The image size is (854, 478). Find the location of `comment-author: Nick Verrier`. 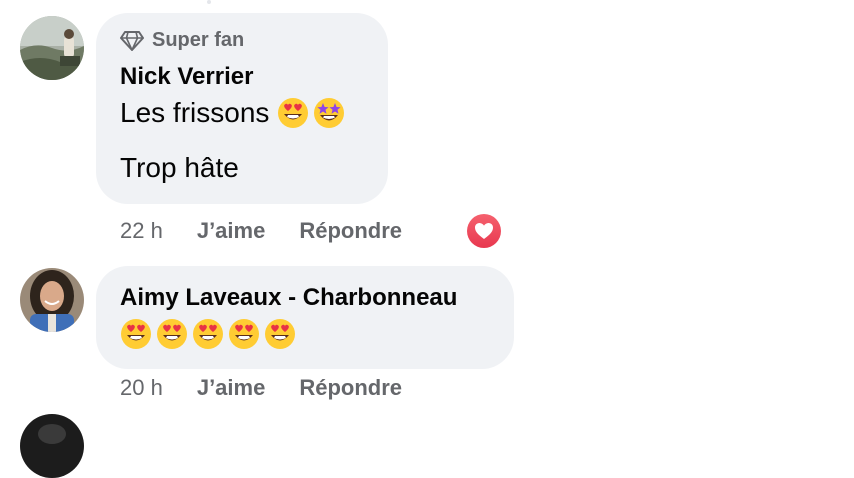

comment-author: Nick Verrier is located at coordinates (186, 77).